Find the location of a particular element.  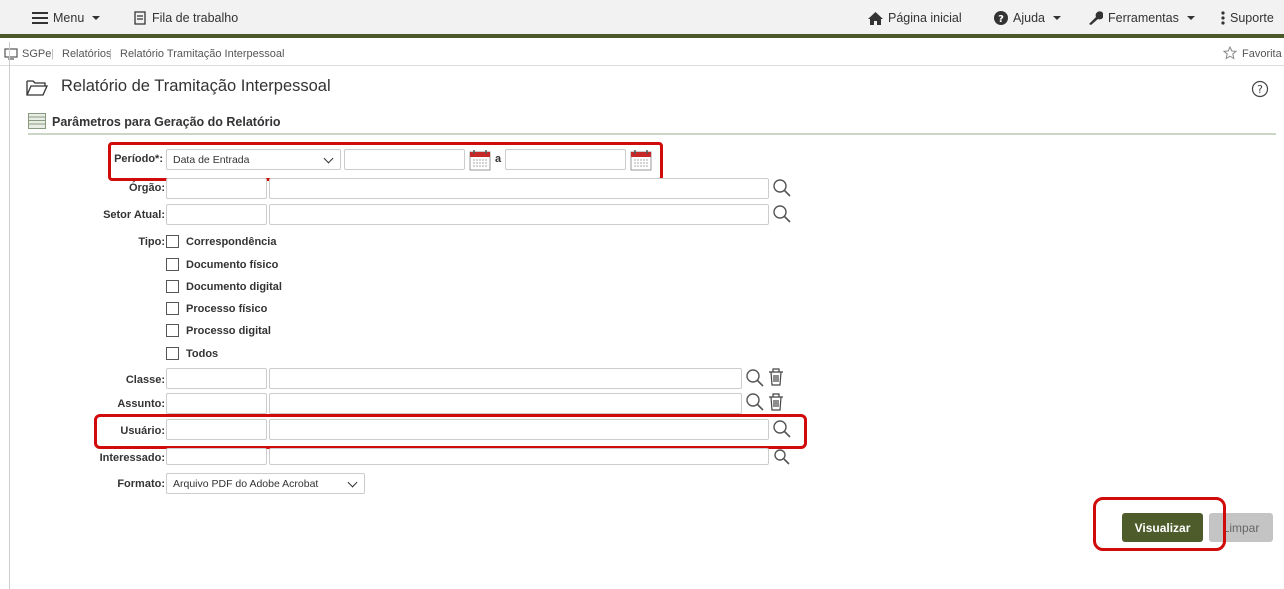

help-glyph: ? is located at coordinates (1260, 89).